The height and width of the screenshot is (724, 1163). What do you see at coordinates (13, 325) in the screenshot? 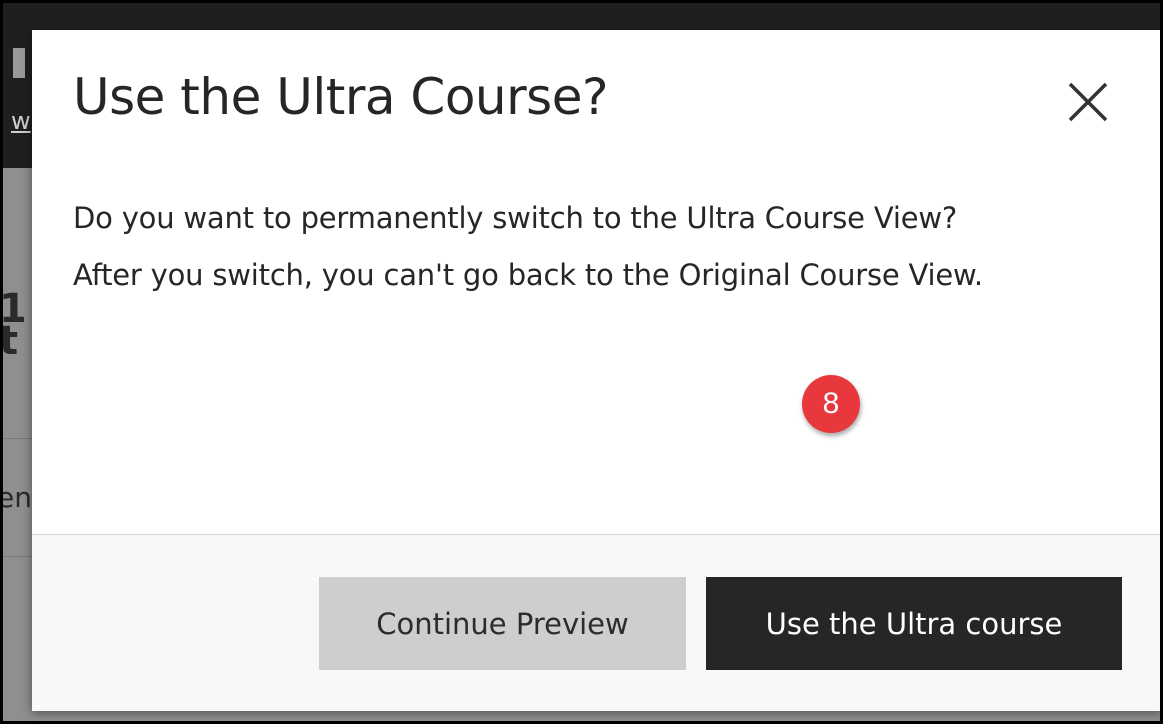
I see `background-title: 1 t` at bounding box center [13, 325].